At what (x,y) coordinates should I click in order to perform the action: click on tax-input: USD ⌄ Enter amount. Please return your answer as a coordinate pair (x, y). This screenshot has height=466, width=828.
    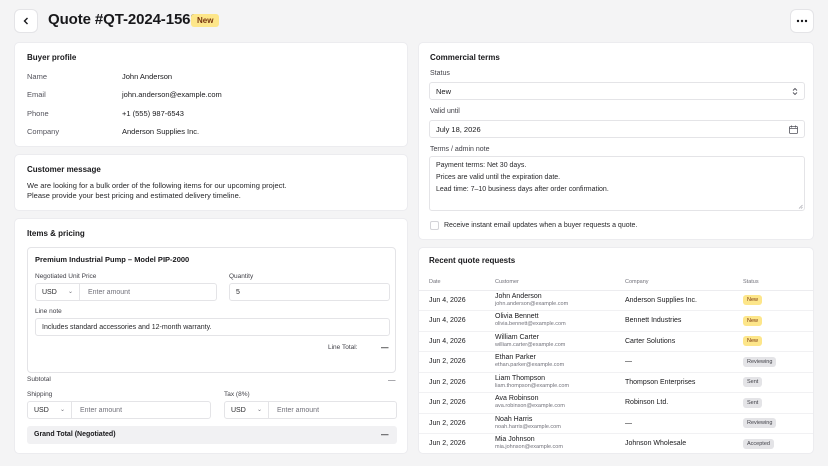
    Looking at the image, I should click on (310, 410).